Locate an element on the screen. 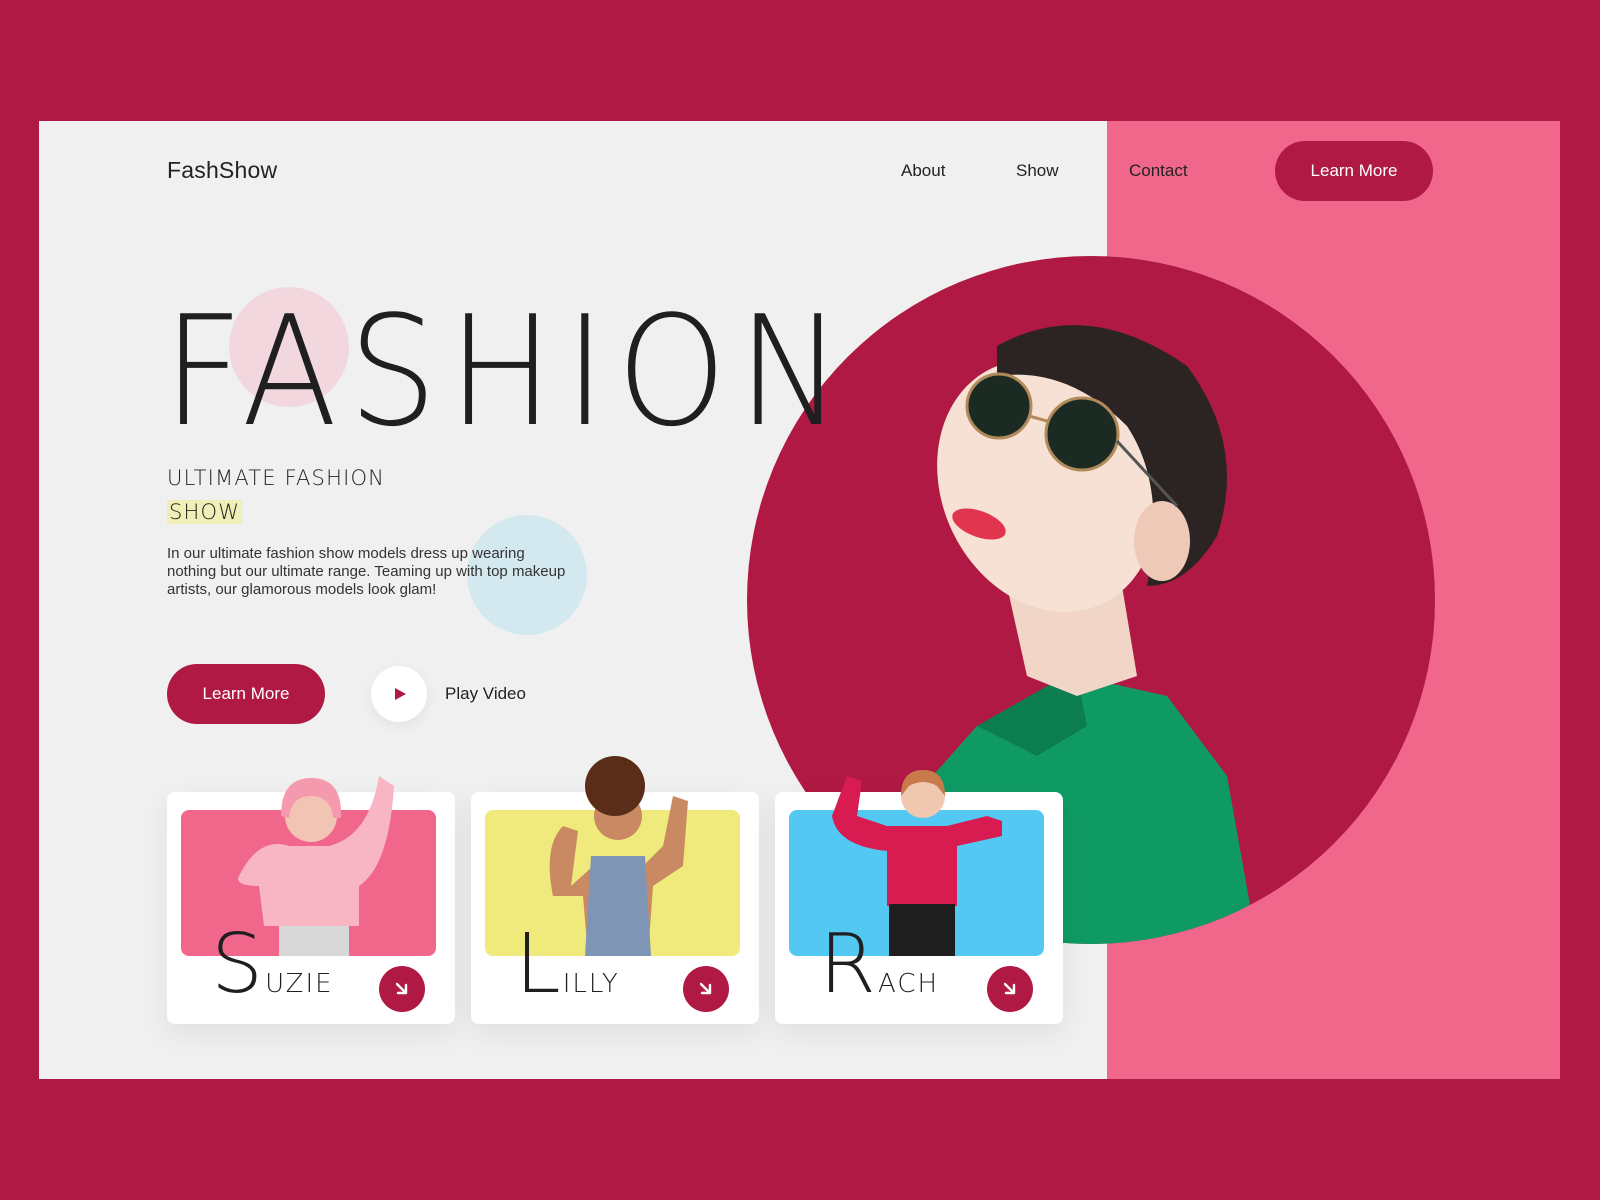 The image size is (1600, 1200). nav-contact: Contact is located at coordinates (1158, 171).